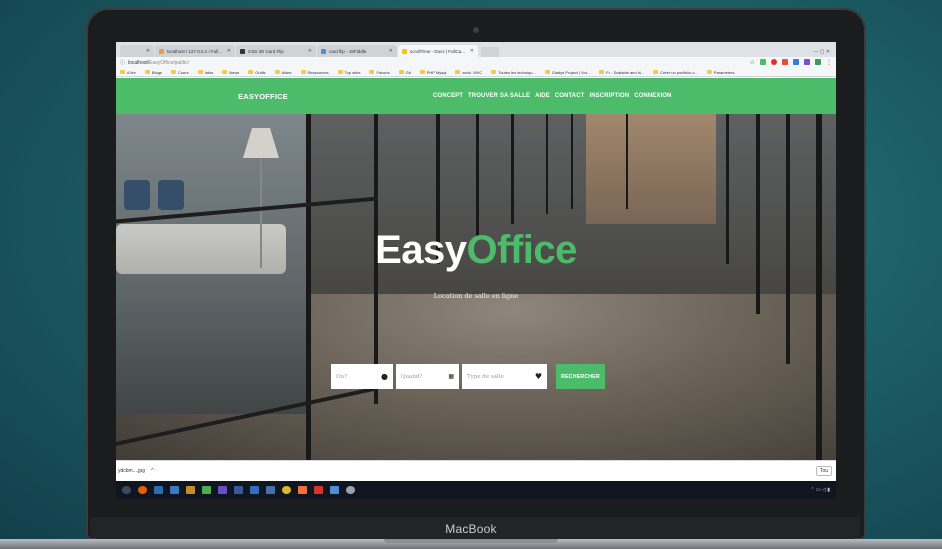  What do you see at coordinates (131, 471) in the screenshot?
I see `download-item: ydcbm....jpg` at bounding box center [131, 471].